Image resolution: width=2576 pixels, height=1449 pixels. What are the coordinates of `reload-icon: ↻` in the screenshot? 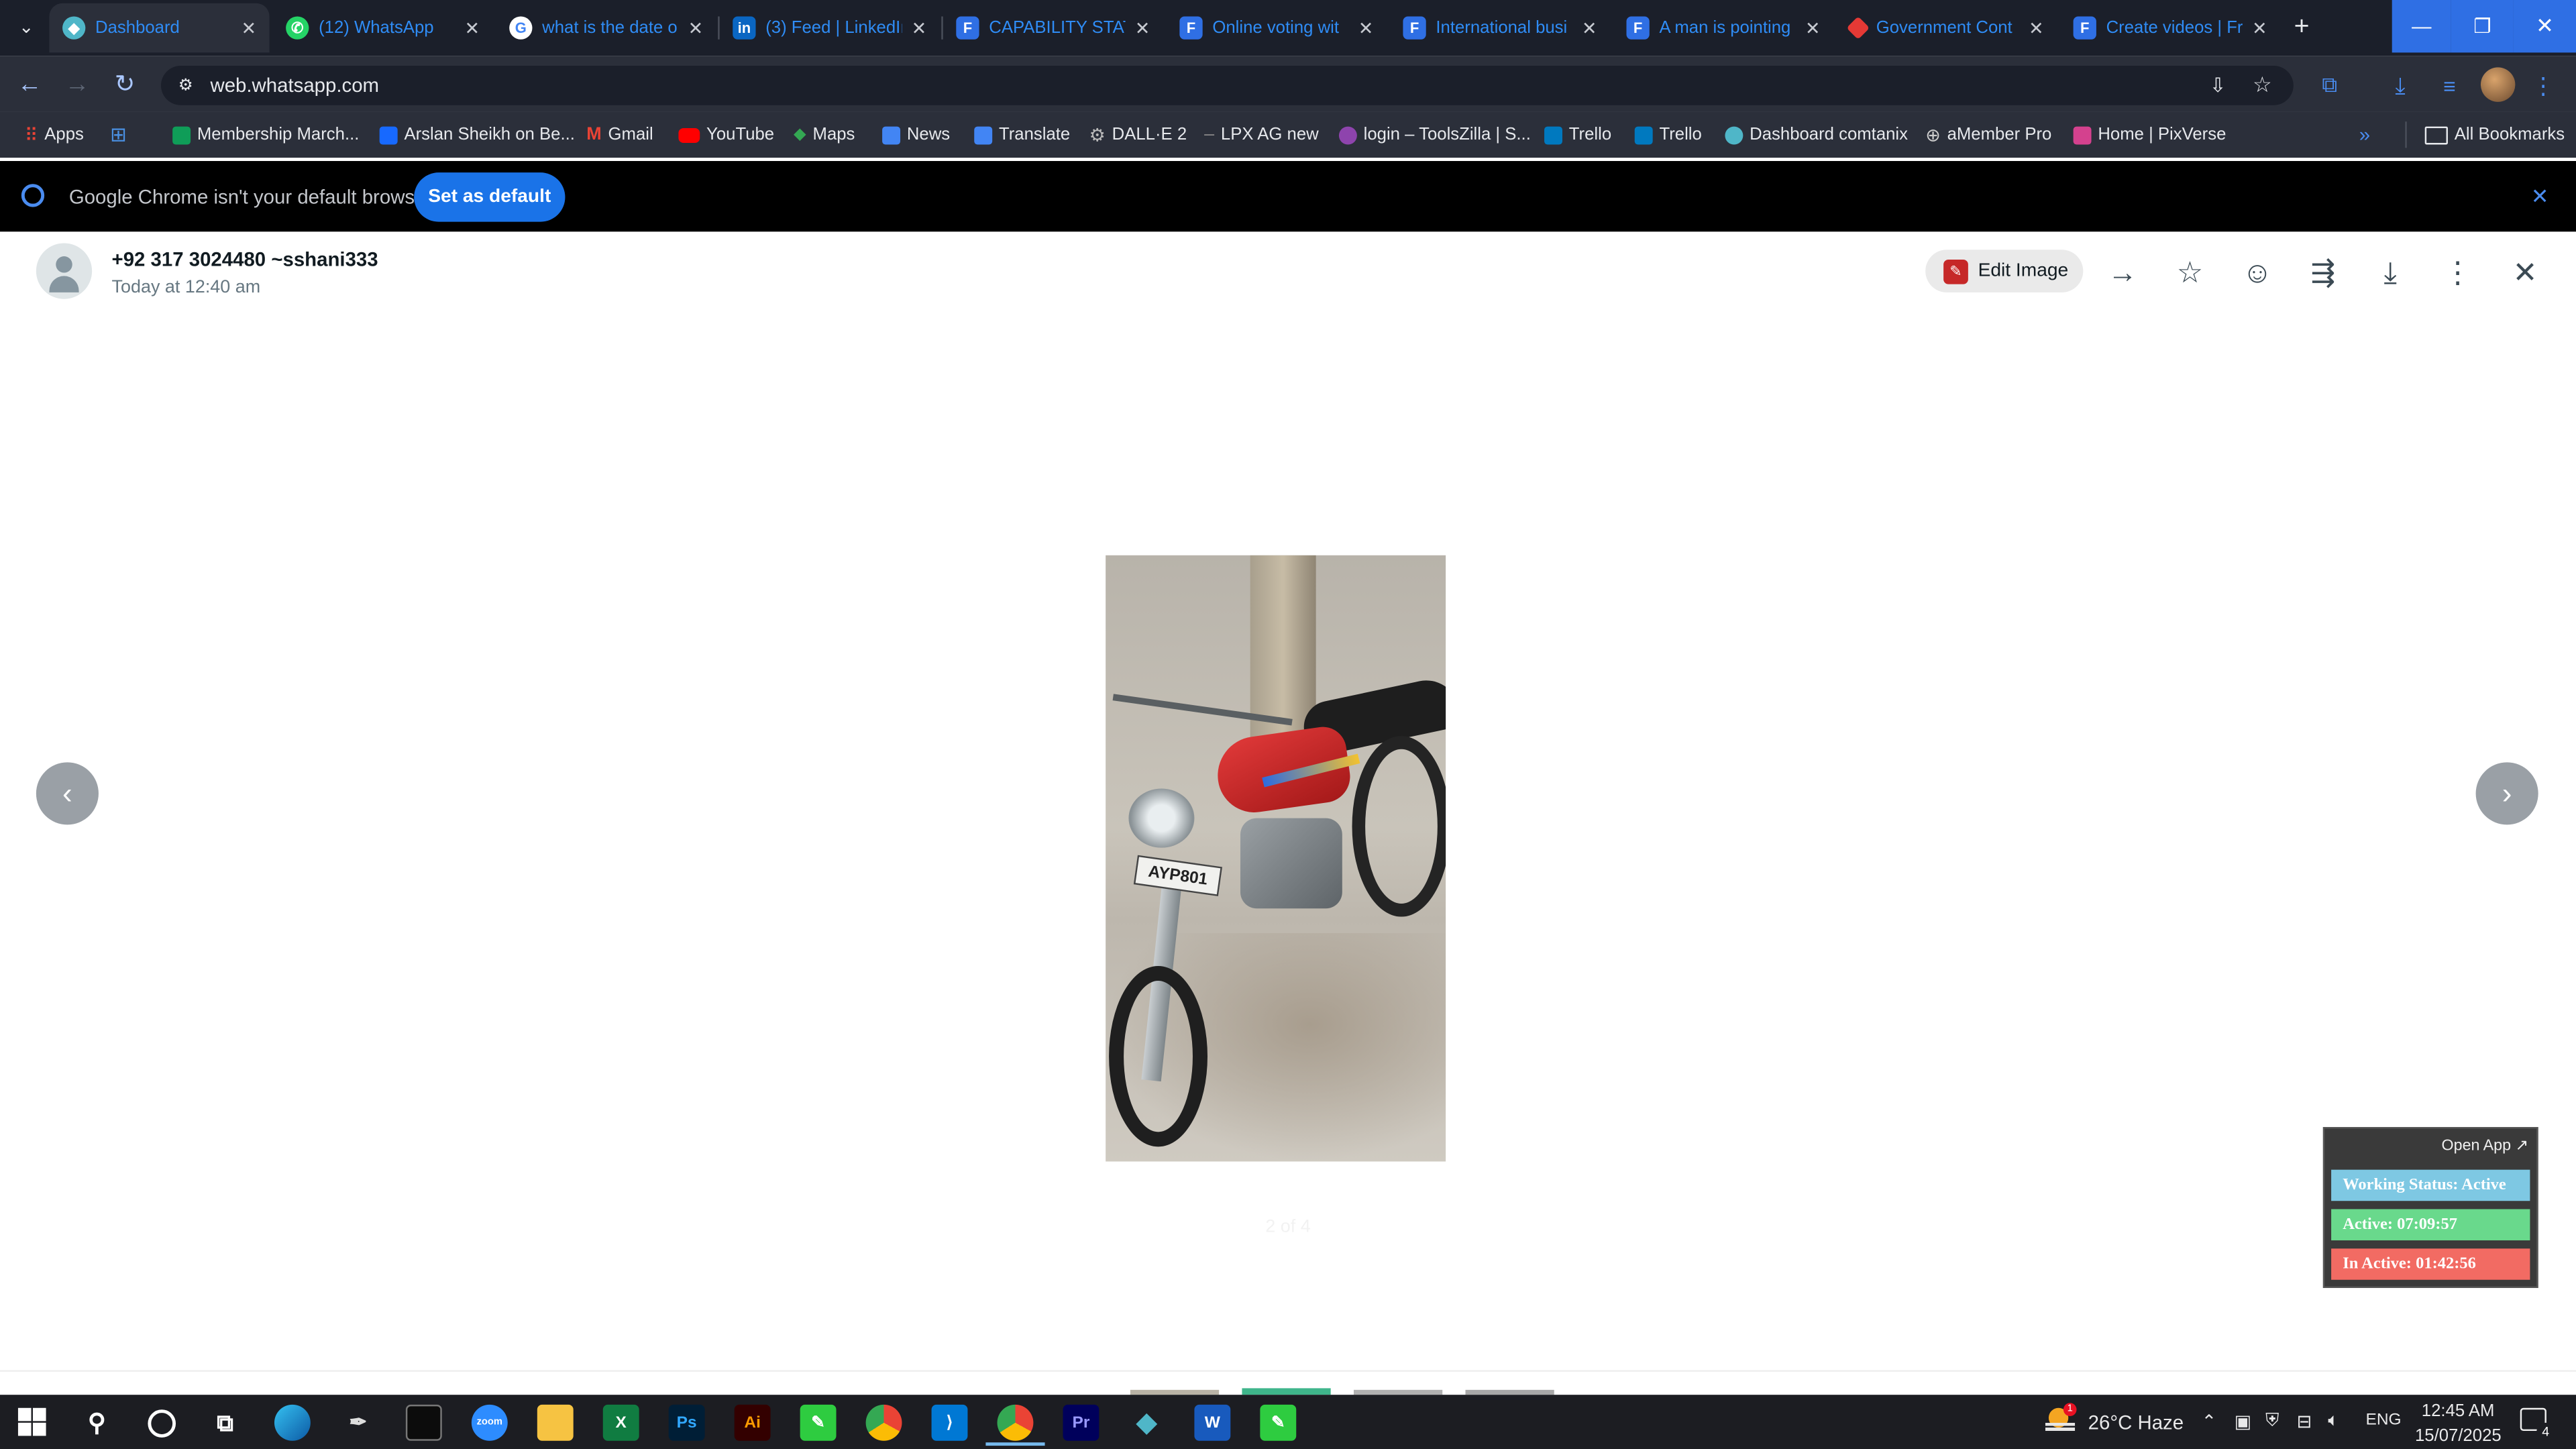 It's located at (125, 83).